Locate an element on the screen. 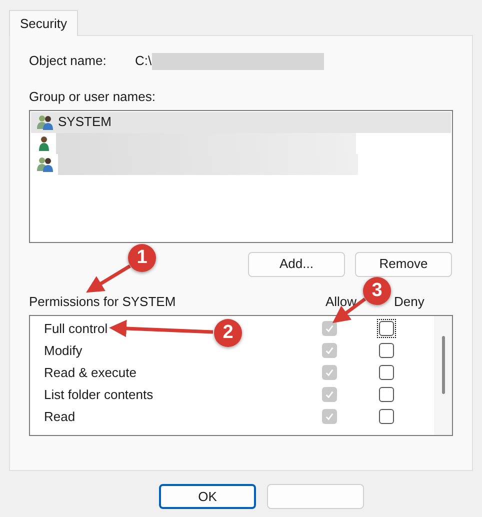 This screenshot has height=517, width=482. section-label: Permissions for SYSTEM is located at coordinates (102, 301).